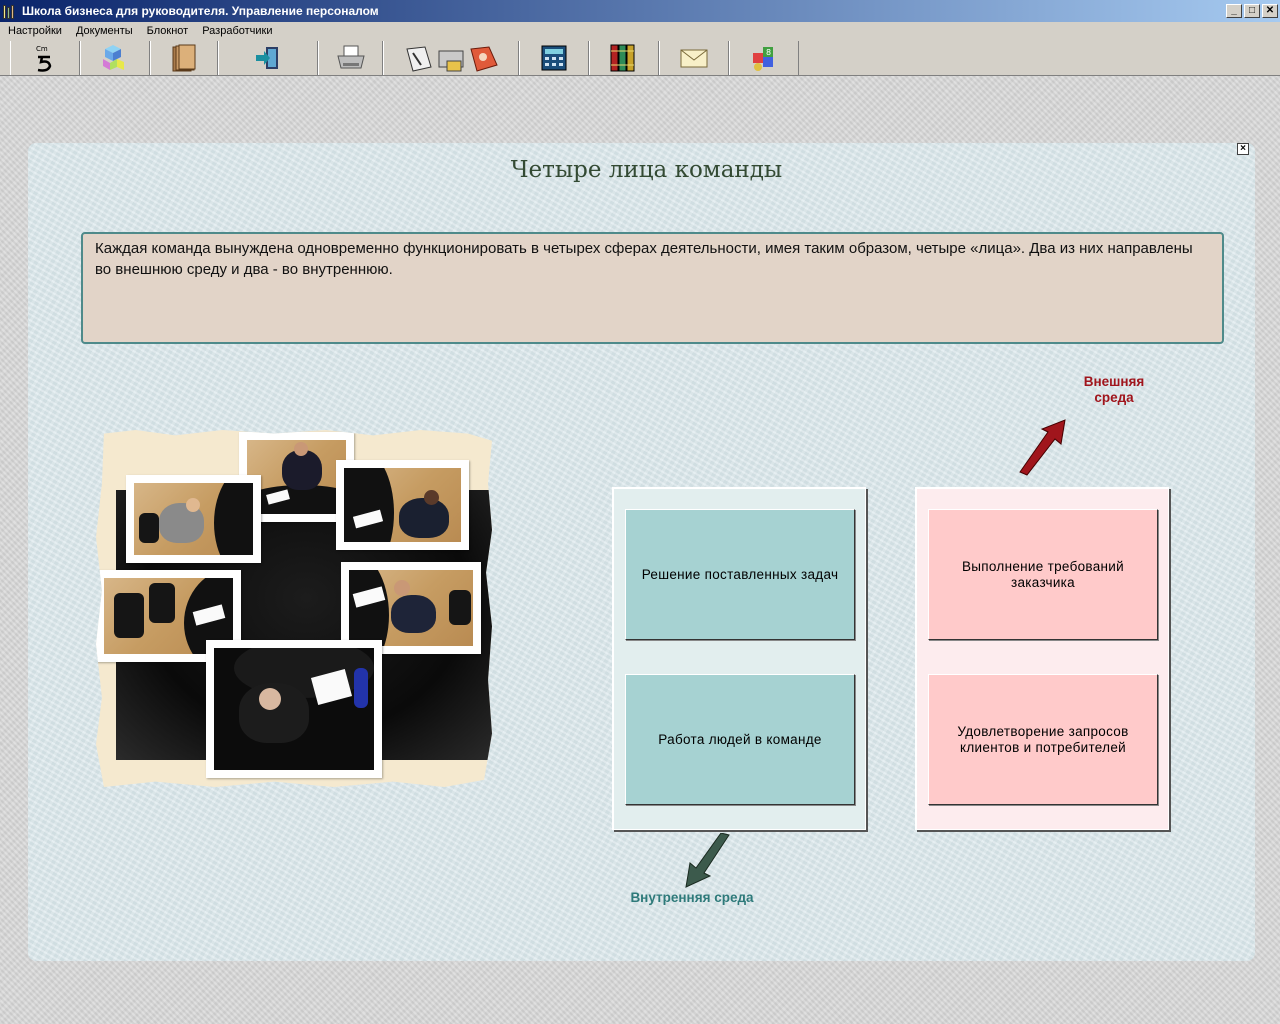 Image resolution: width=1280 pixels, height=1024 pixels. Describe the element at coordinates (11, 11) in the screenshot. I see `books-app-icon` at that location.